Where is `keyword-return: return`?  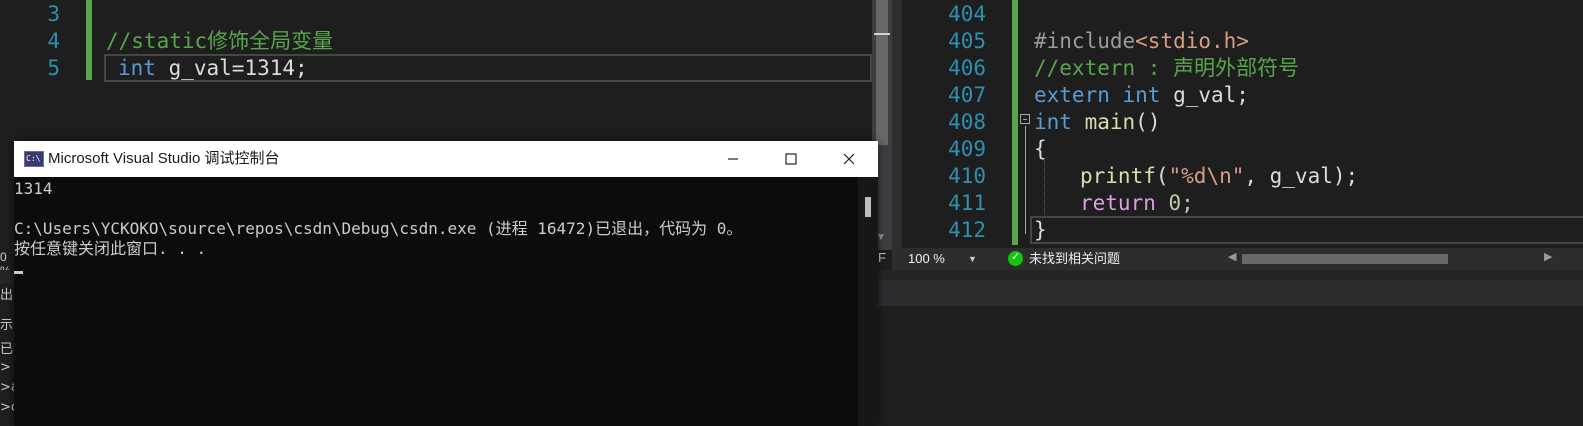 keyword-return: return is located at coordinates (1118, 203).